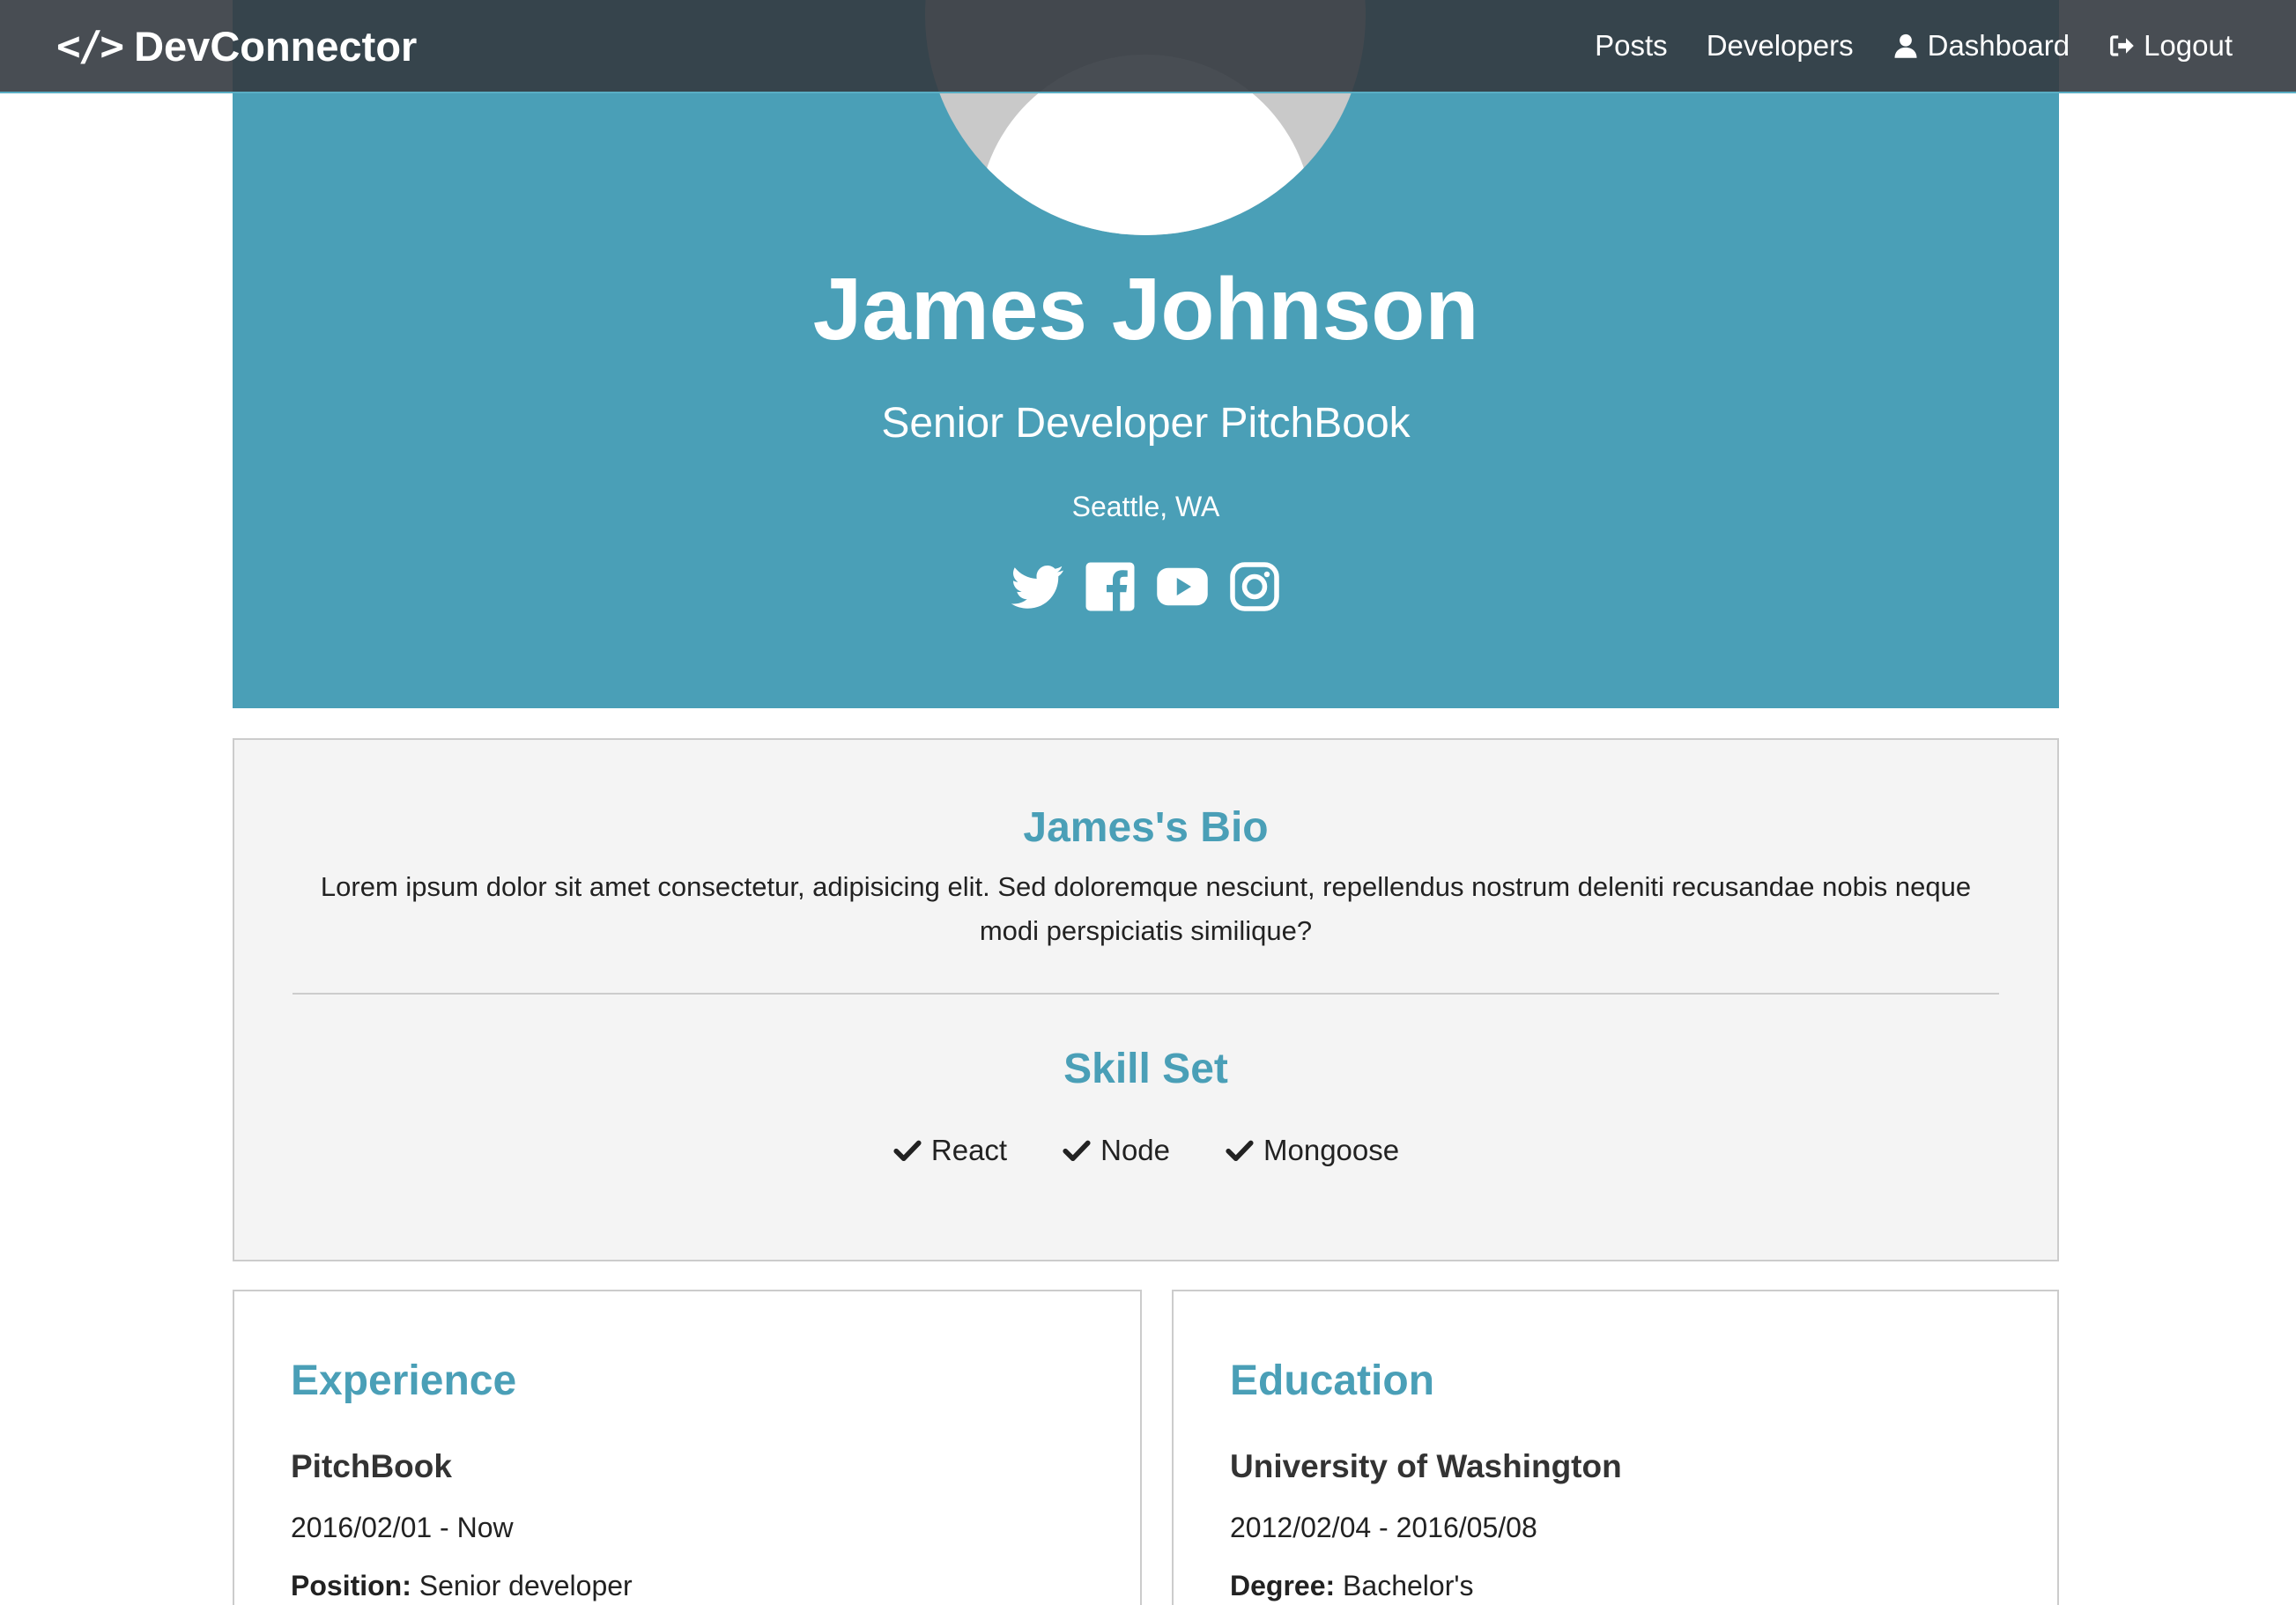 Image resolution: width=2296 pixels, height=1605 pixels. What do you see at coordinates (1145, 506) in the screenshot?
I see `profile-location: Seattle, WA` at bounding box center [1145, 506].